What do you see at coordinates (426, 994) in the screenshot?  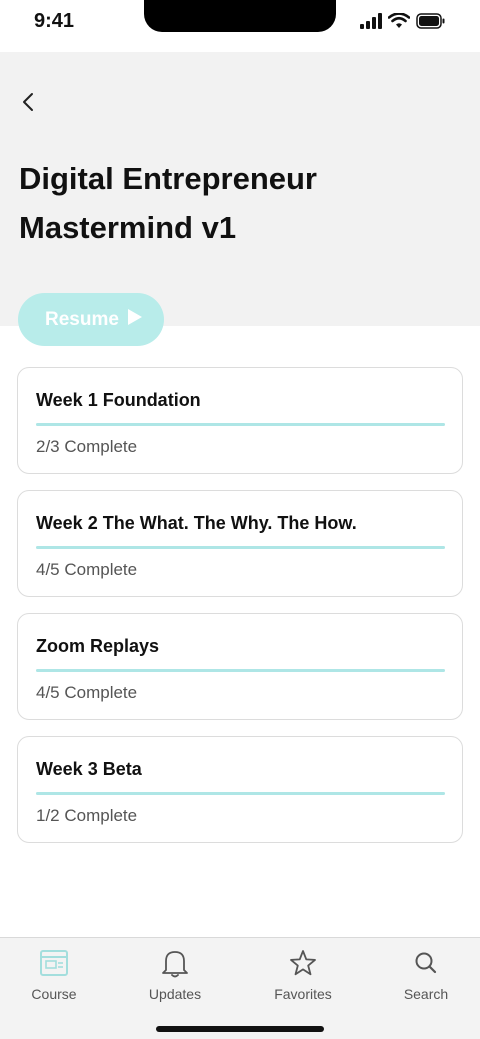 I see `tab-label: Search` at bounding box center [426, 994].